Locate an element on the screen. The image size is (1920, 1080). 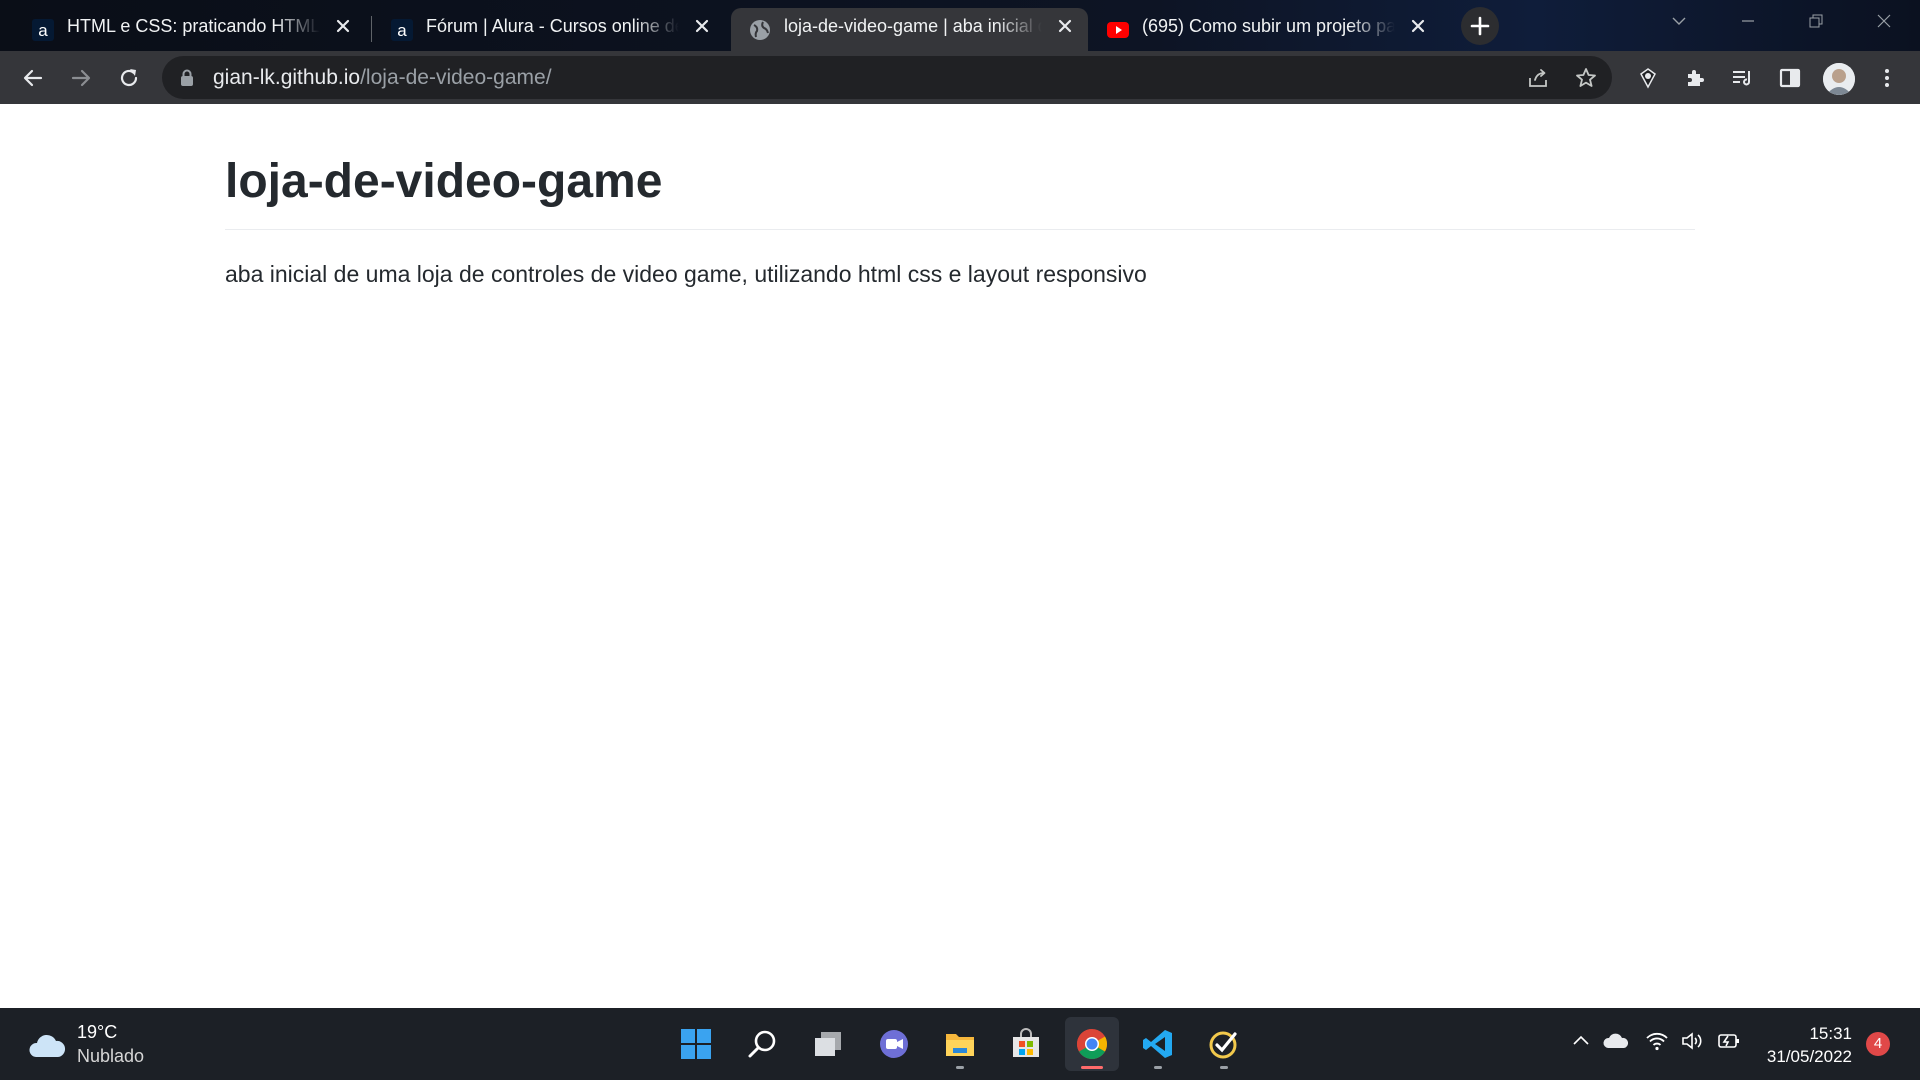
chrome-icon is located at coordinates (1092, 1044).